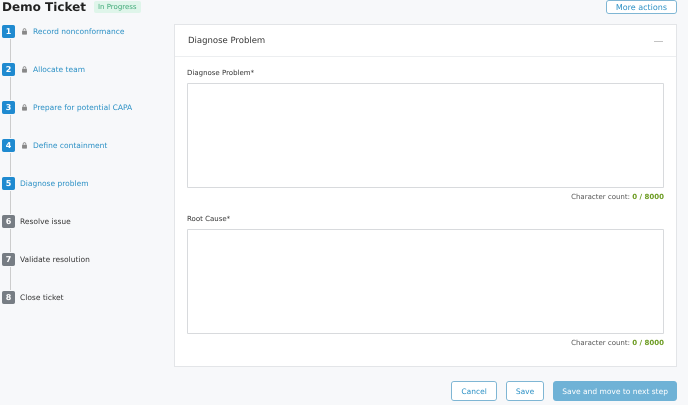 This screenshot has height=405, width=688. Describe the element at coordinates (44, 7) in the screenshot. I see `ticket-title: Demo Ticket` at that location.